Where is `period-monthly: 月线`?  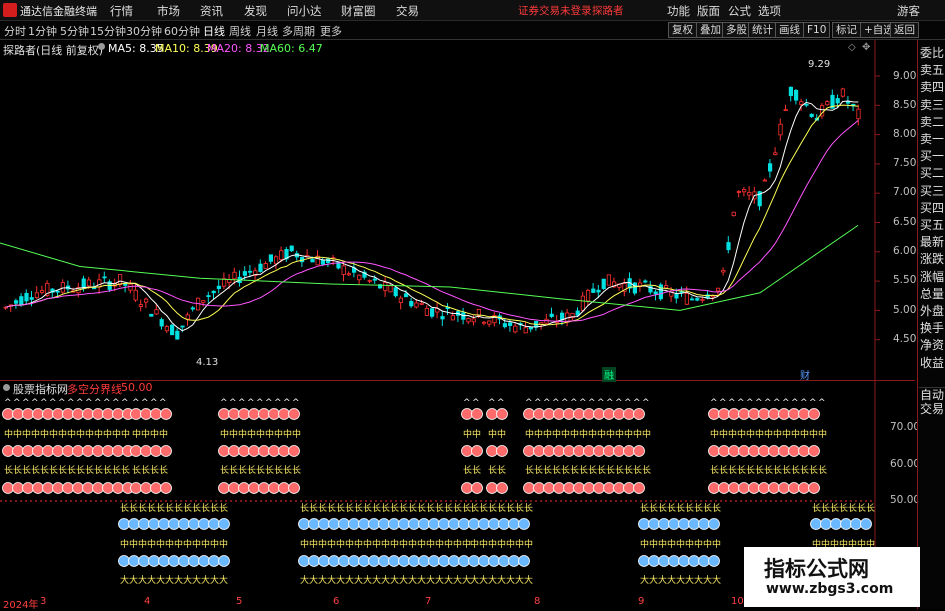
period-monthly: 月线 is located at coordinates (267, 31).